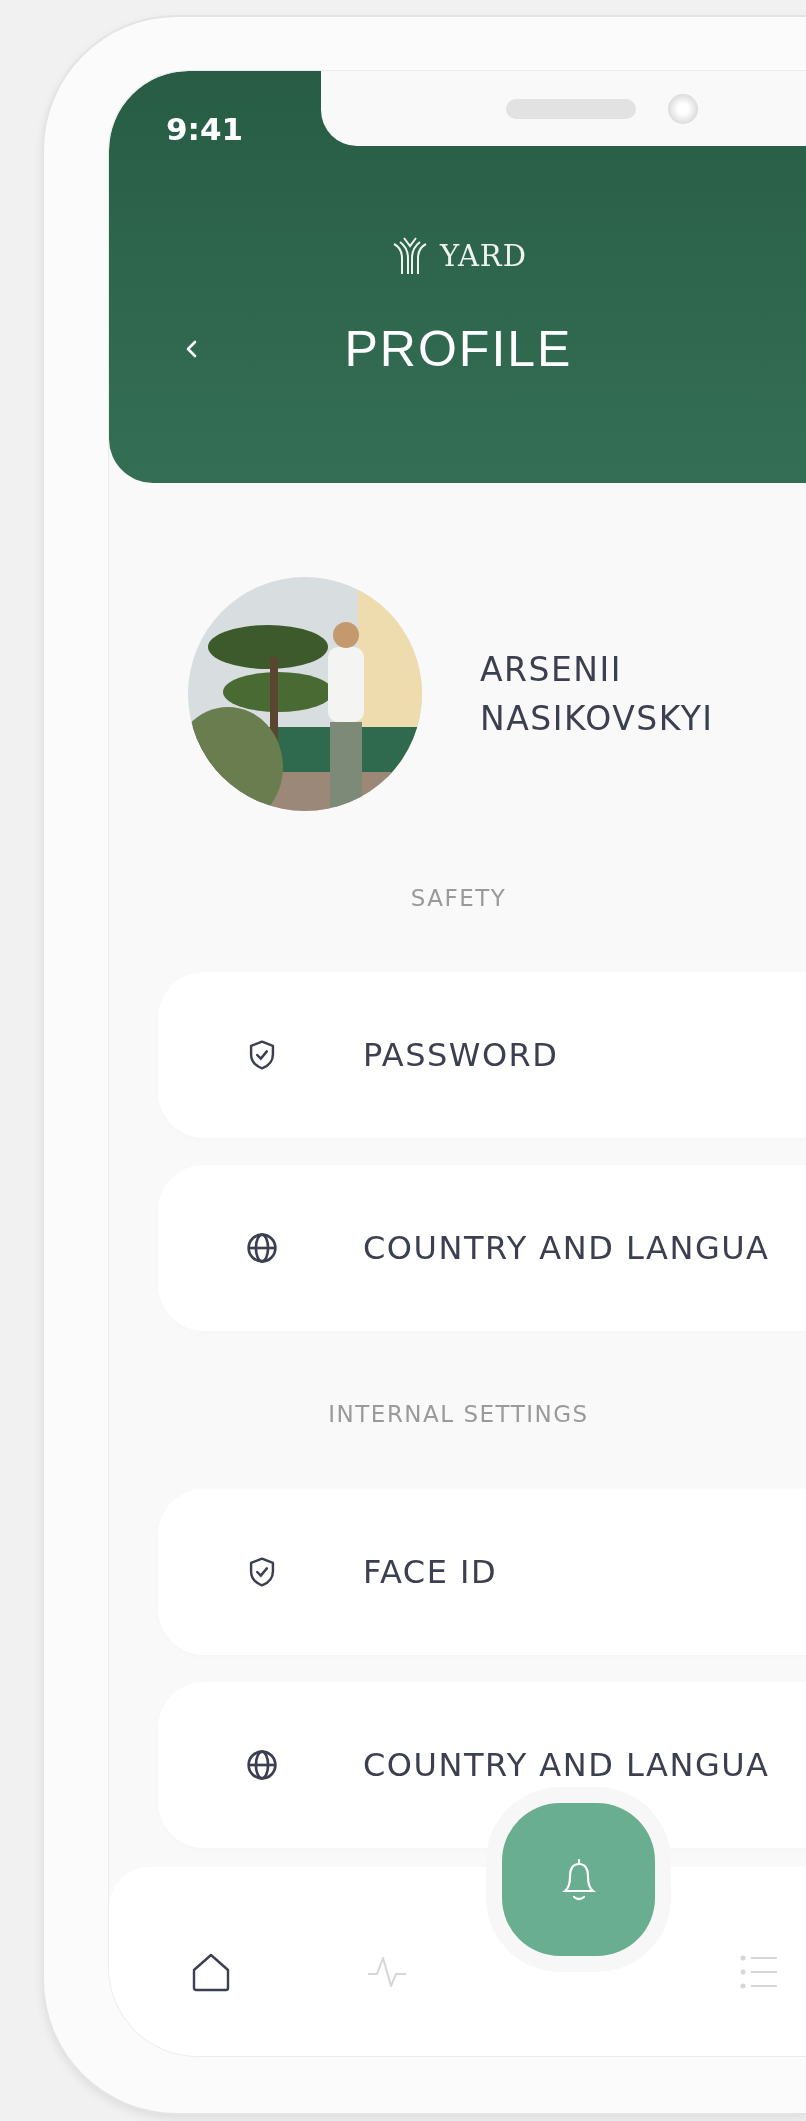 This screenshot has width=806, height=2121. I want to click on home-icon, so click(211, 1972).